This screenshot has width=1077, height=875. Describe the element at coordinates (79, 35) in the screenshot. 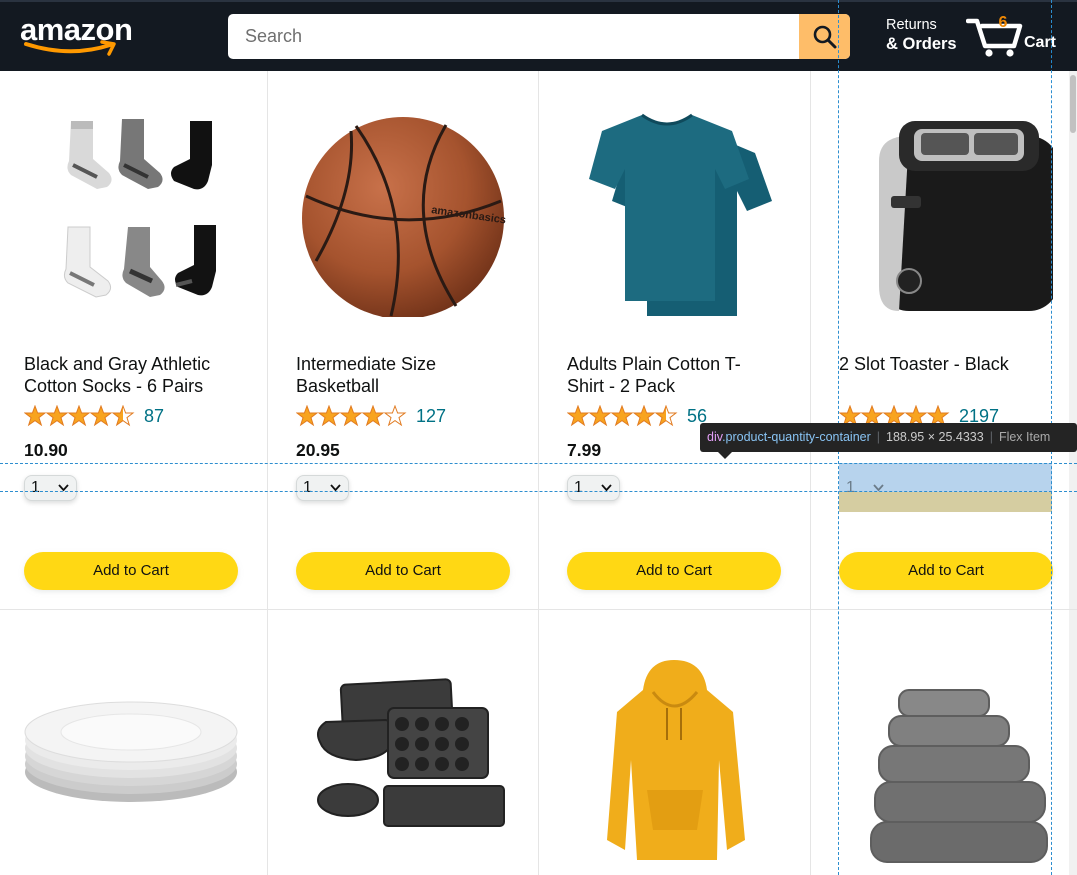

I see `amazon-logo: amazon` at that location.